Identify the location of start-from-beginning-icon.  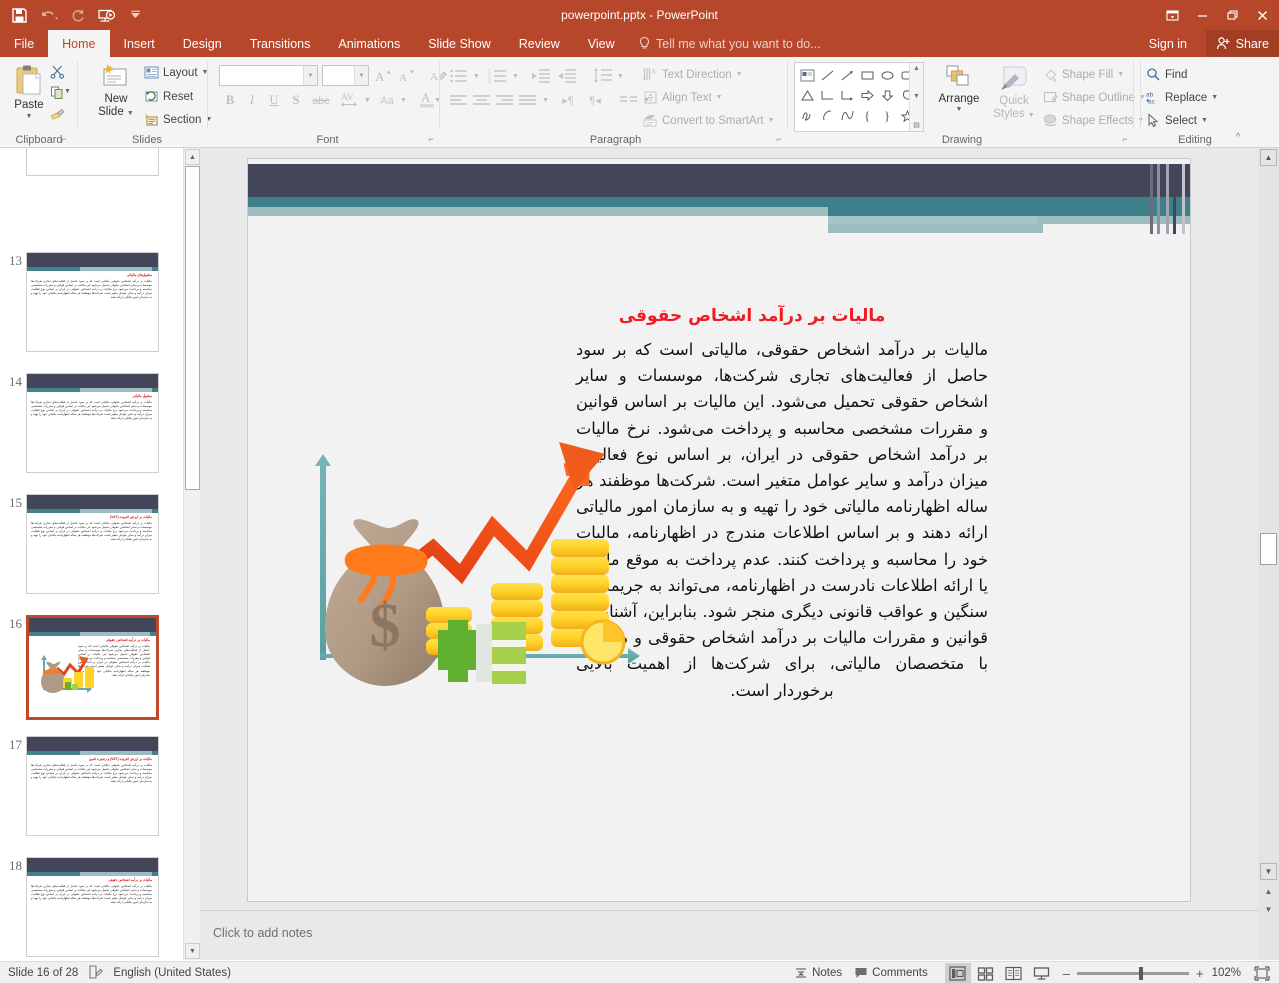
(106, 15).